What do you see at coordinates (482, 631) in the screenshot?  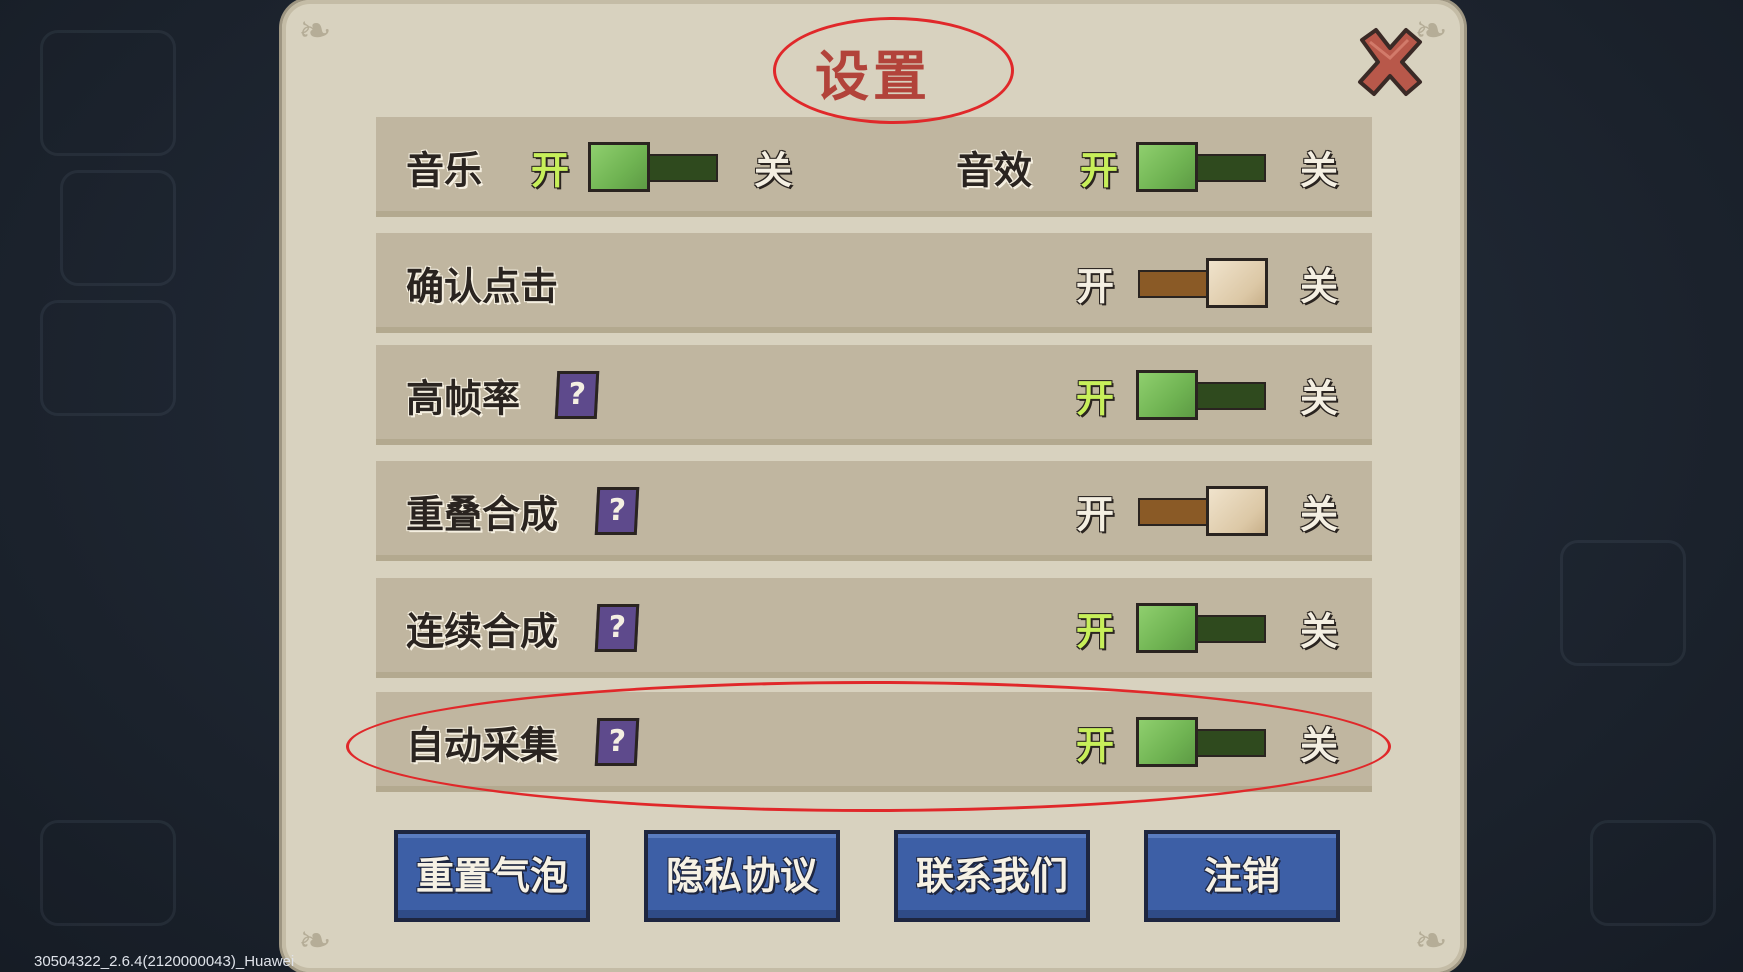 I see `continuous-merge-label: 连续合成` at bounding box center [482, 631].